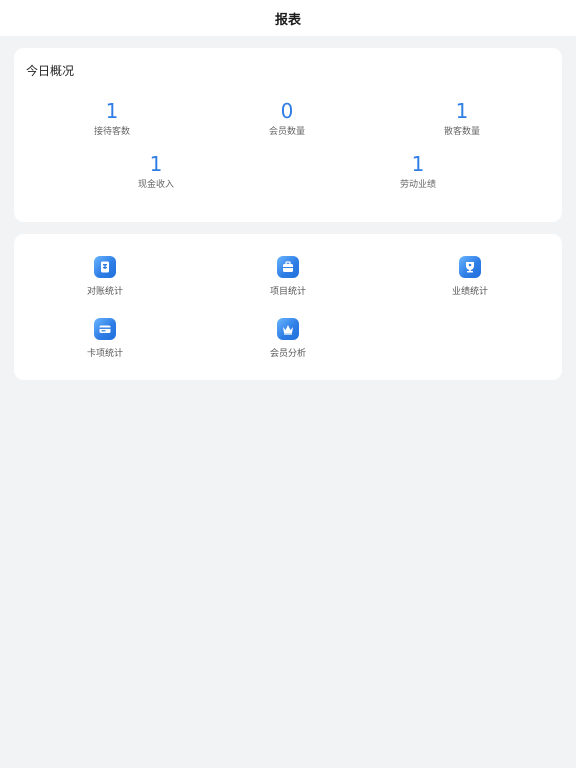  I want to click on stat-label: 接待客数, so click(111, 132).